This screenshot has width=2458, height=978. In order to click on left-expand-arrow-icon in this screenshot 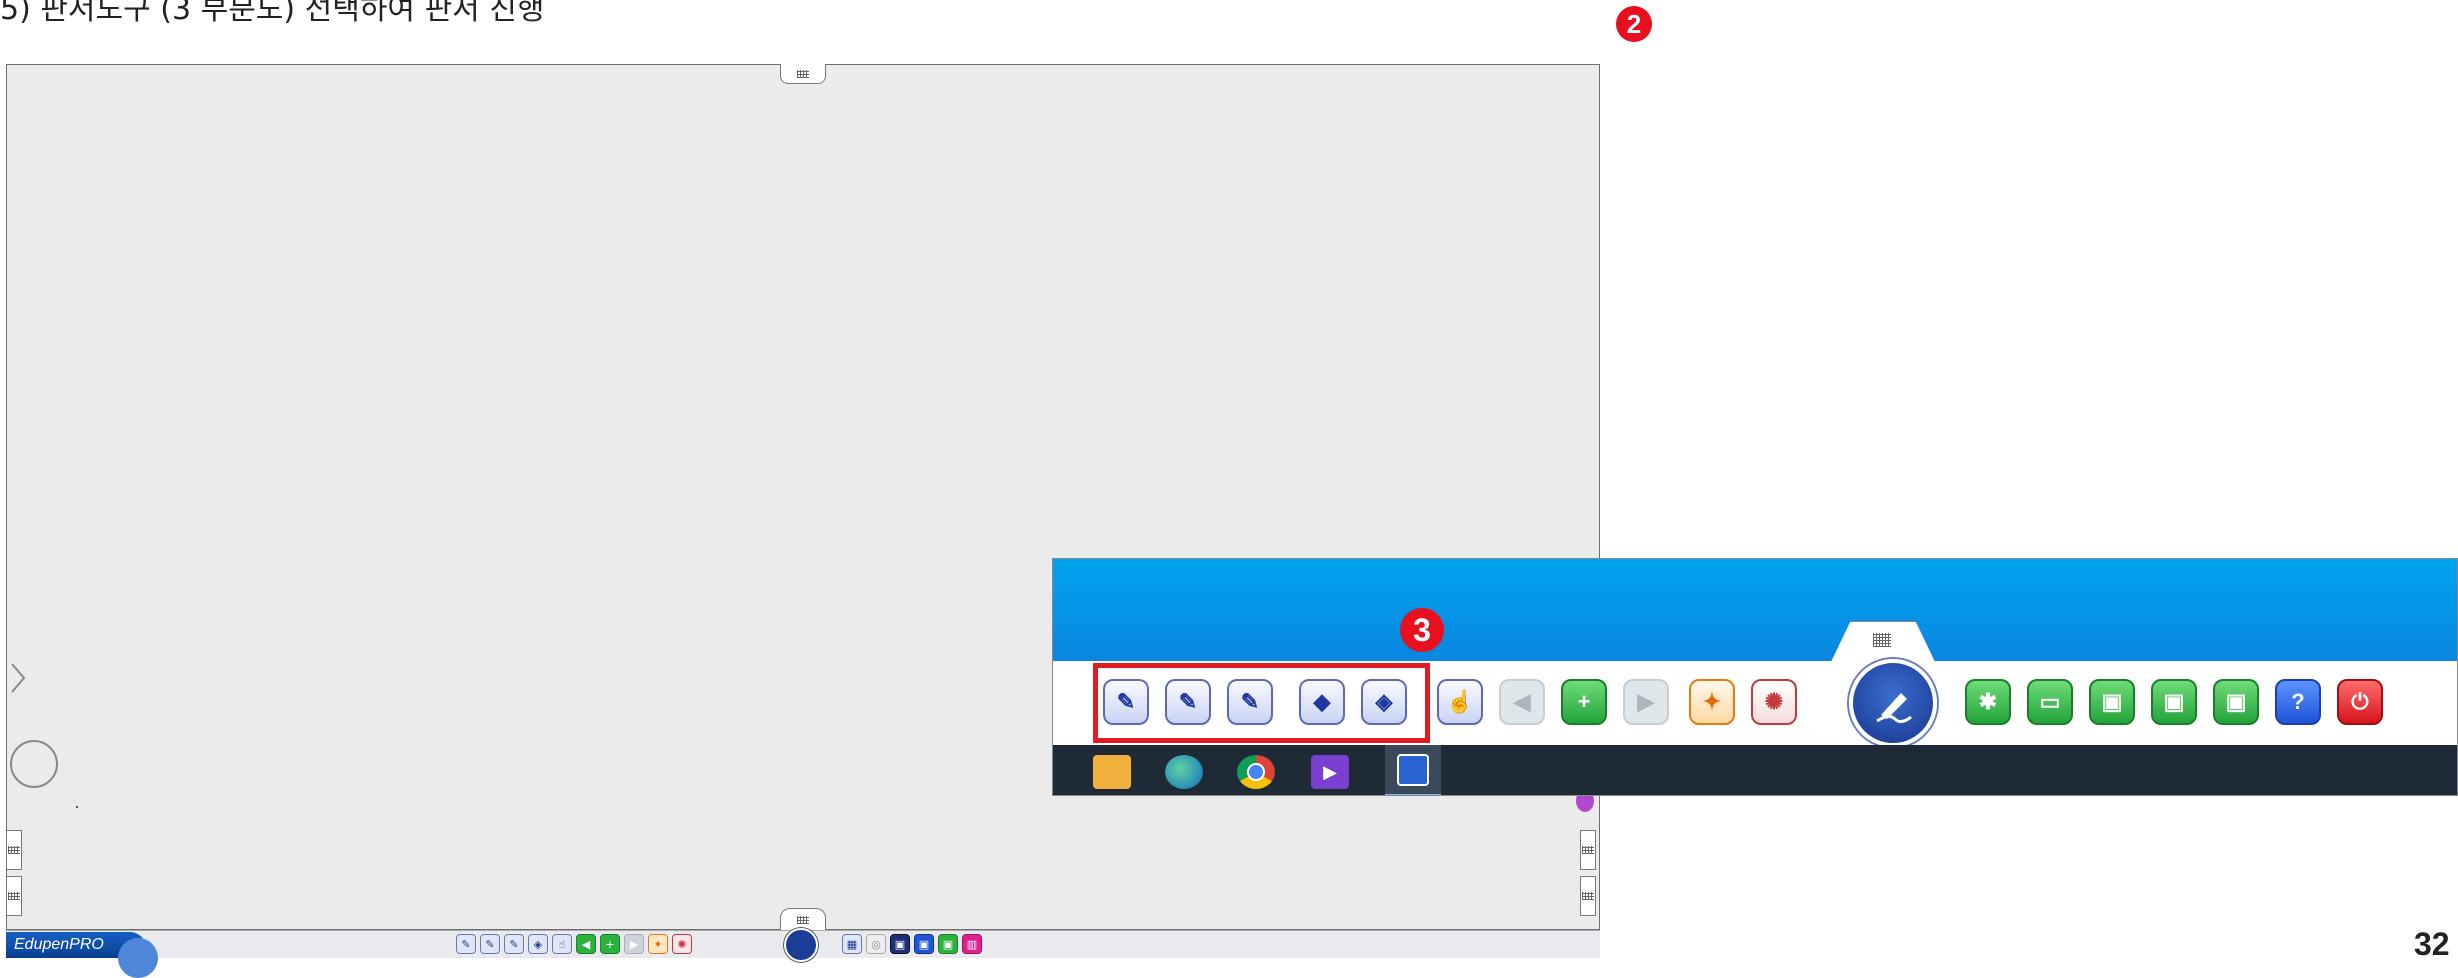, I will do `click(18, 678)`.